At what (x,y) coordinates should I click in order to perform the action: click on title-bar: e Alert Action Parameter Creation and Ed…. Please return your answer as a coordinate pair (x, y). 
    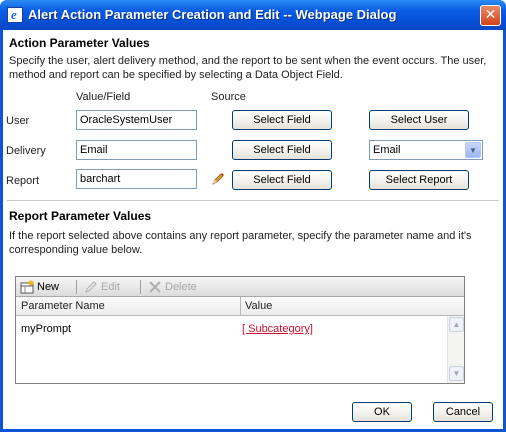
    Looking at the image, I should click on (253, 15).